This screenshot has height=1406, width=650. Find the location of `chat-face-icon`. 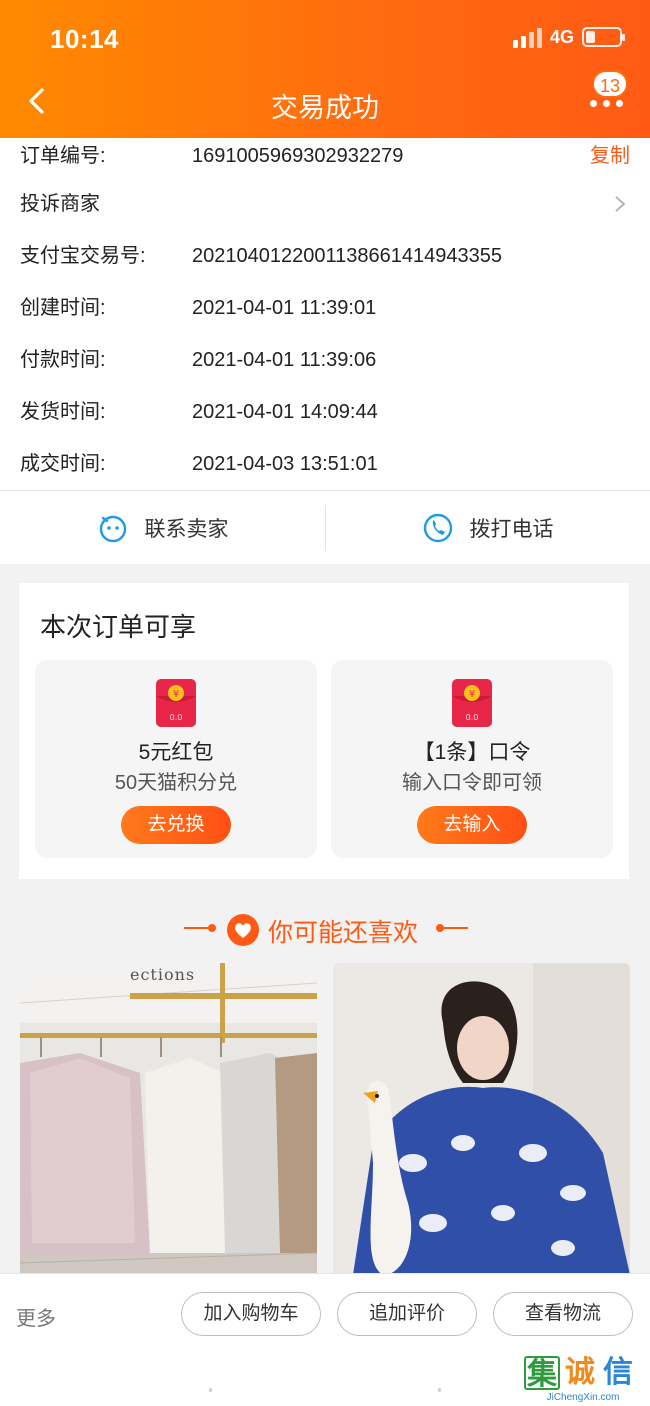

chat-face-icon is located at coordinates (112, 529).